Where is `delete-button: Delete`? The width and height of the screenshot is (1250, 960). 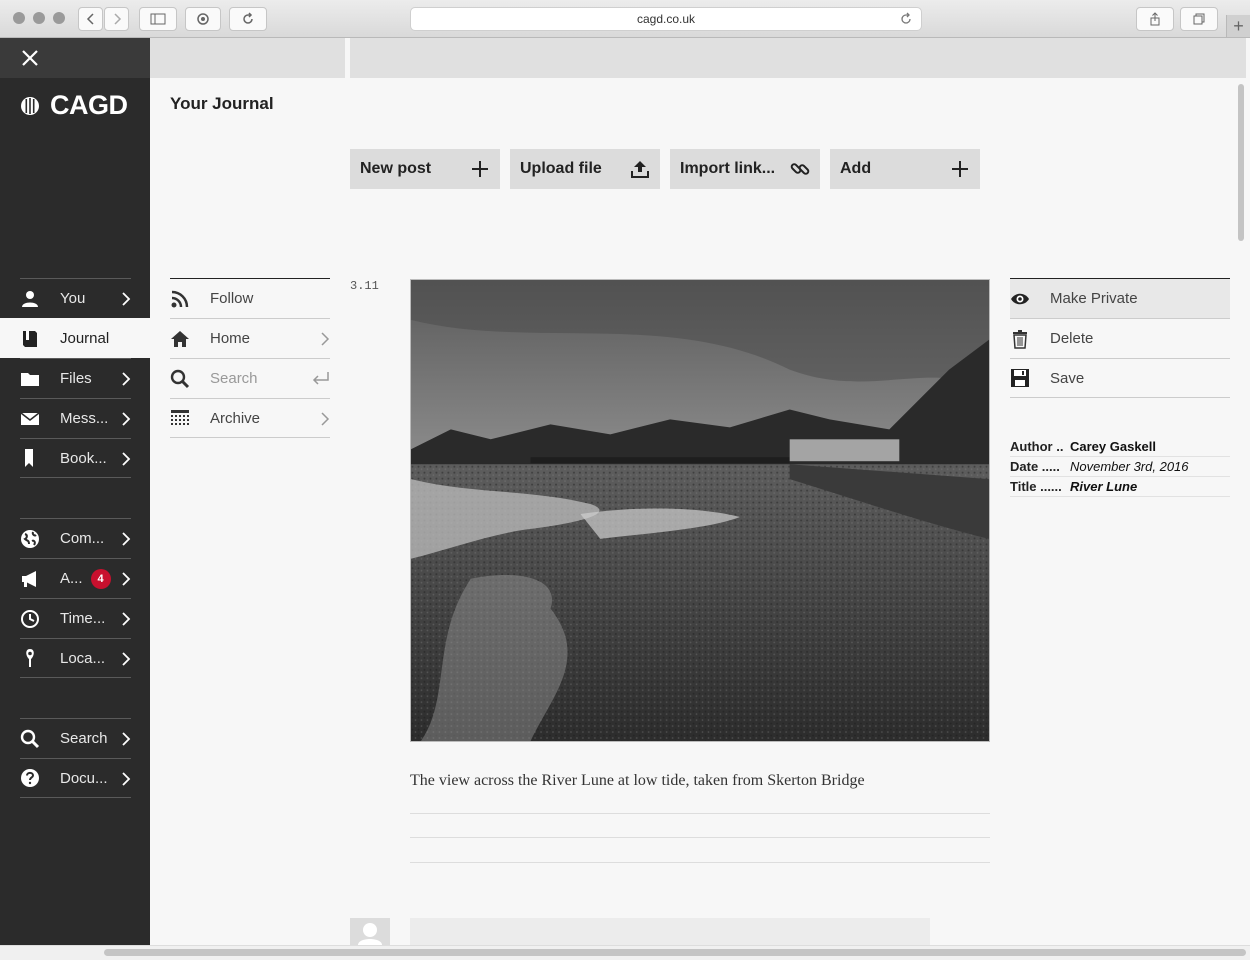
delete-button: Delete is located at coordinates (1120, 338).